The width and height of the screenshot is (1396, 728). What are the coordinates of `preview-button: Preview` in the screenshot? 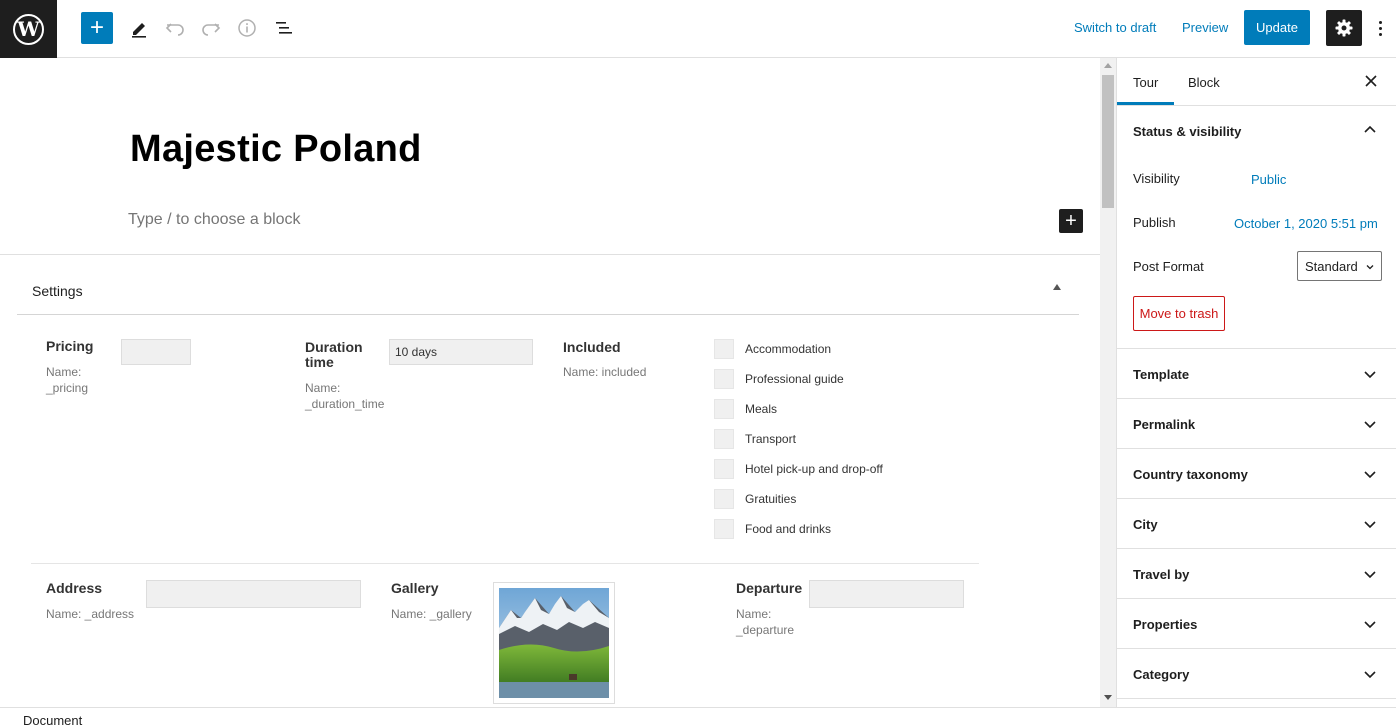 It's located at (1205, 27).